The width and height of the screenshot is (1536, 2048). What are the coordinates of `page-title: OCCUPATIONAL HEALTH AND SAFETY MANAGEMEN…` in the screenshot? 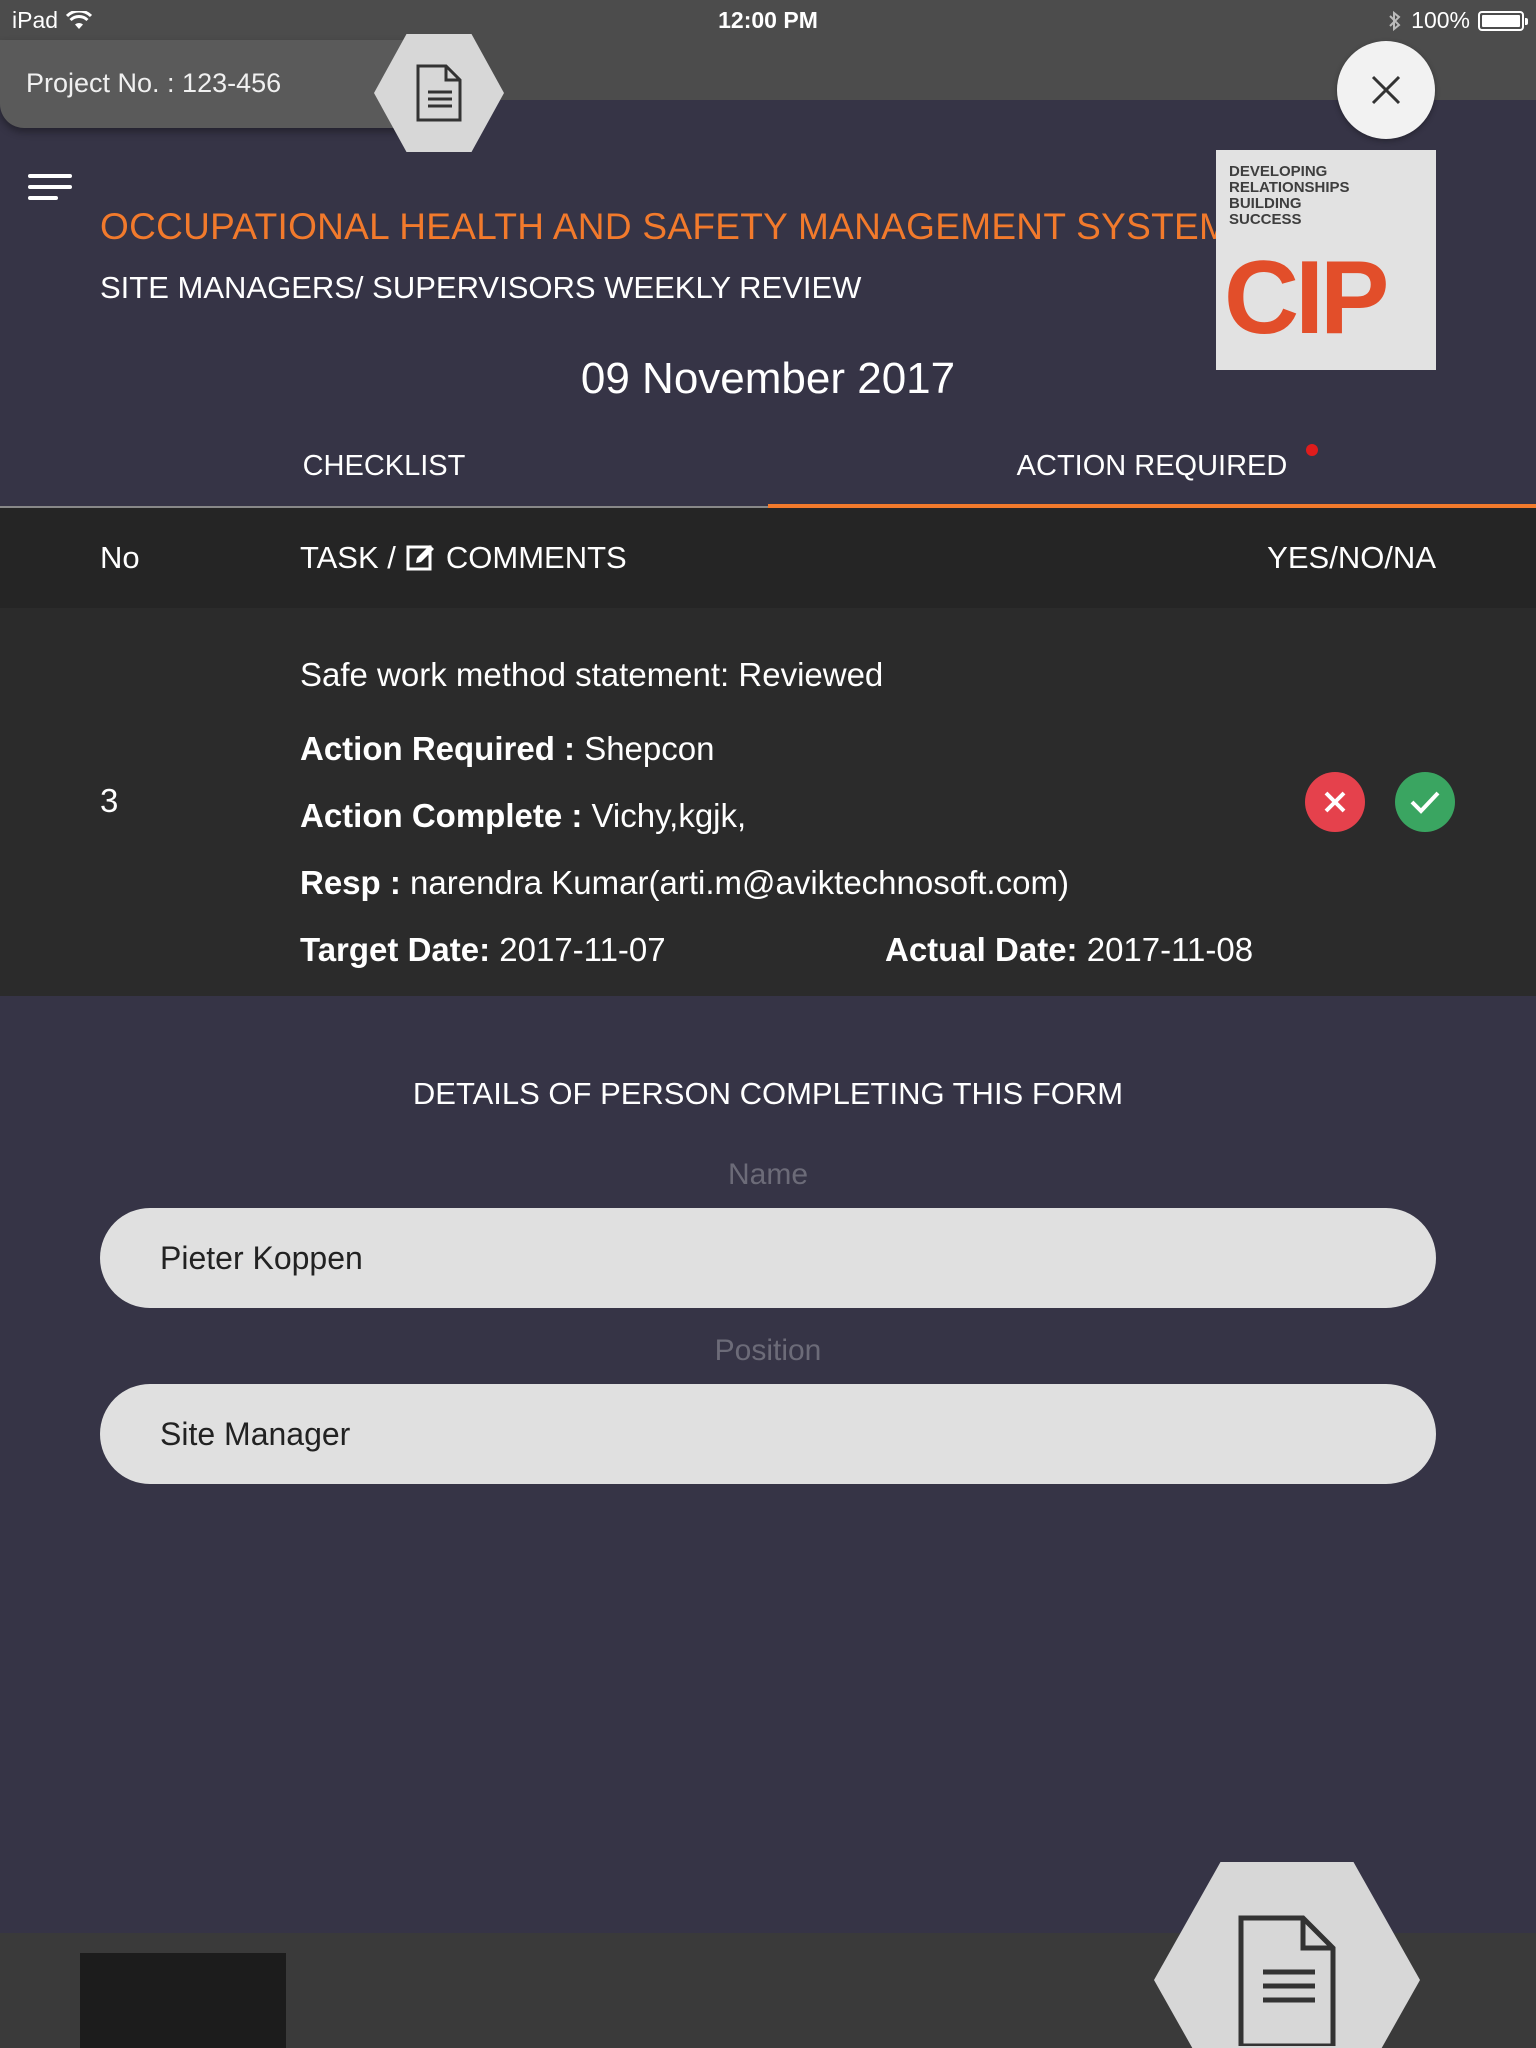 It's located at (665, 226).